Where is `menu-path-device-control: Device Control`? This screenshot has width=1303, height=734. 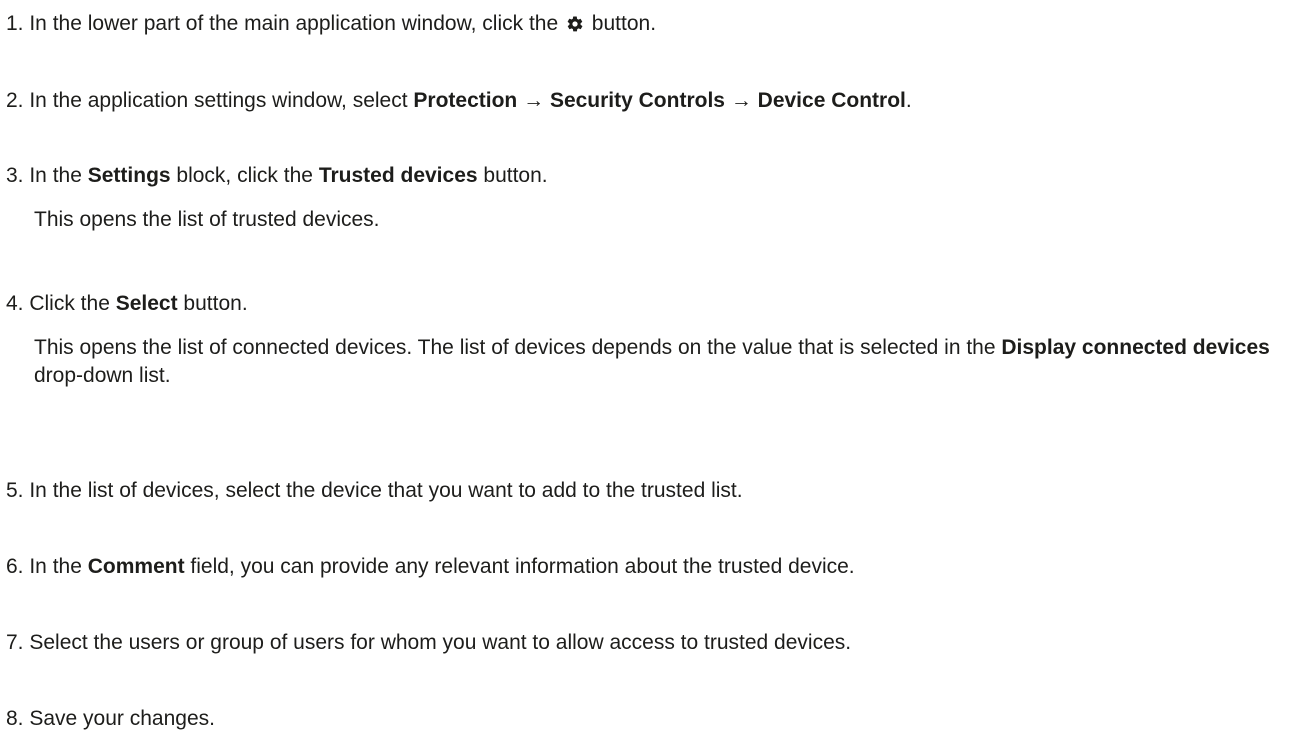 menu-path-device-control: Device Control is located at coordinates (831, 100).